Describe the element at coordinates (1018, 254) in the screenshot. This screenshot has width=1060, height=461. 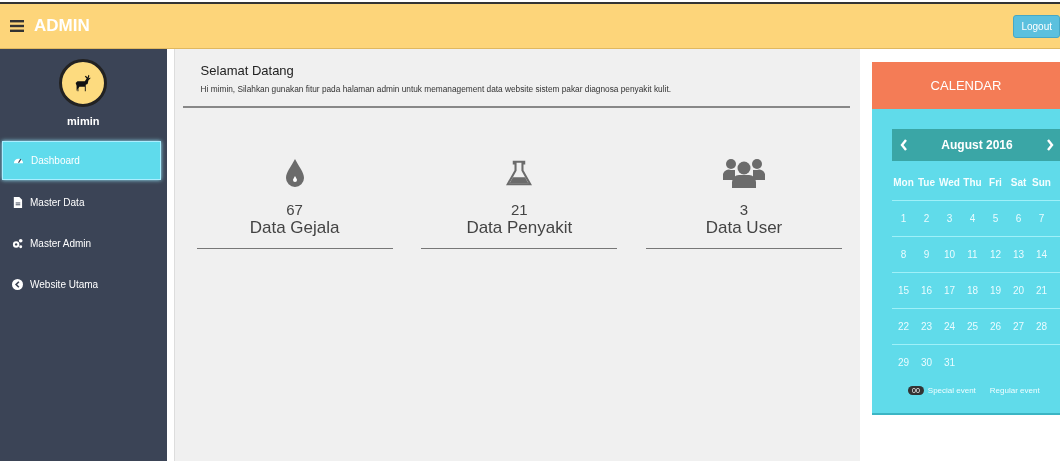
I see `calendar-day: 13` at that location.